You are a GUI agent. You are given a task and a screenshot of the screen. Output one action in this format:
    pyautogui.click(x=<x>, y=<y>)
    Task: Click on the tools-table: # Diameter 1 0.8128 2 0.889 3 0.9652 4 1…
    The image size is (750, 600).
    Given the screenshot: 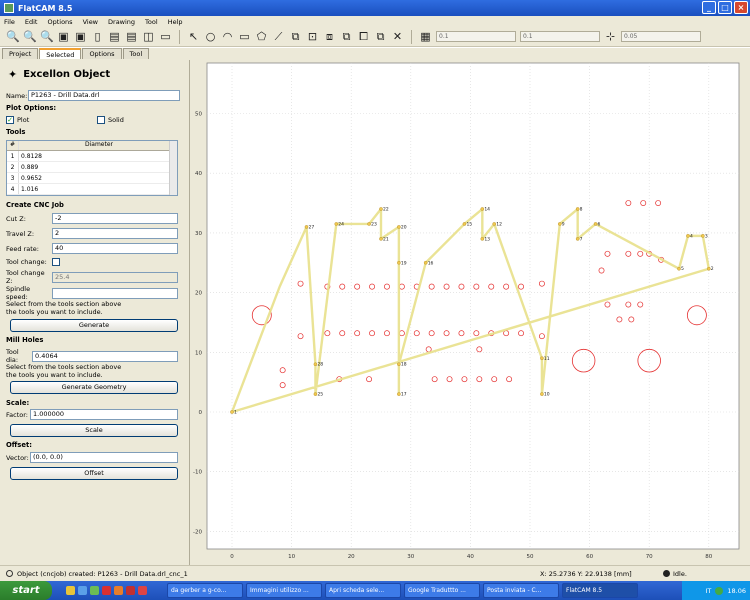 What is the action you would take?
    pyautogui.click(x=92, y=168)
    